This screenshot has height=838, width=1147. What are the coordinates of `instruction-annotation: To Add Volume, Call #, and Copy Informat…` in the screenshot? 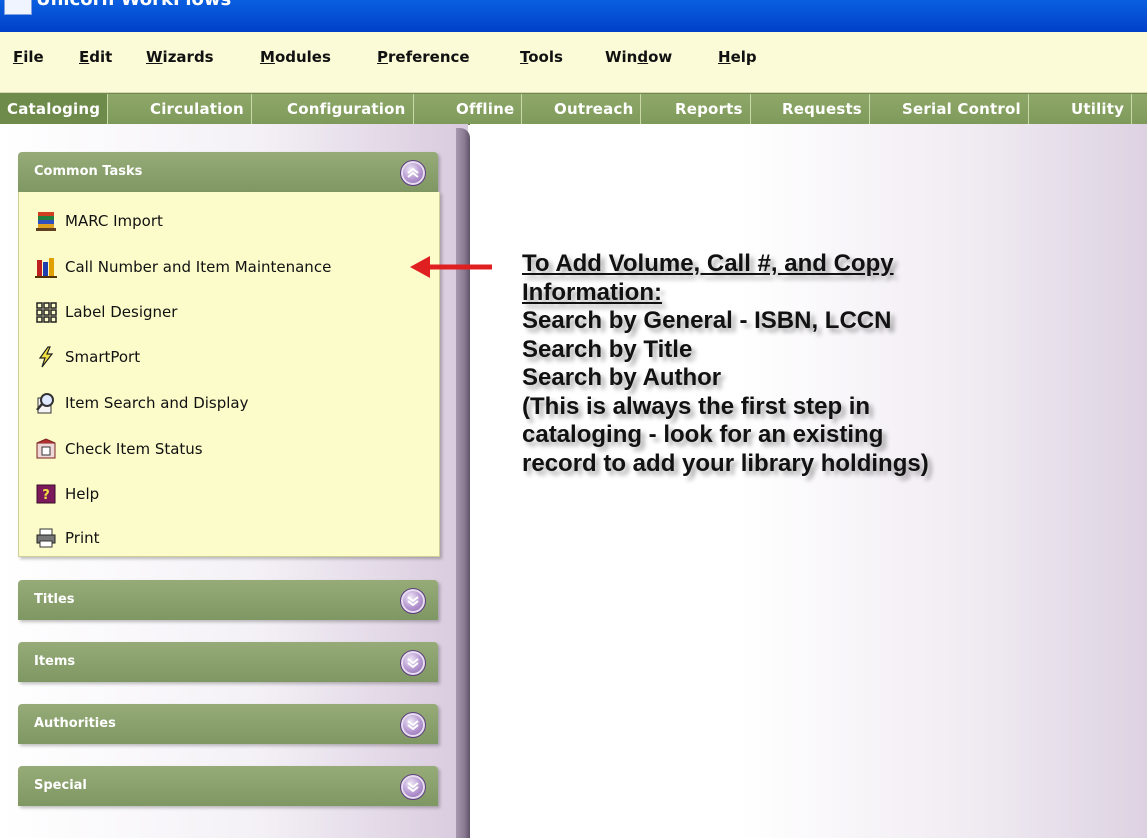 It's located at (822, 364).